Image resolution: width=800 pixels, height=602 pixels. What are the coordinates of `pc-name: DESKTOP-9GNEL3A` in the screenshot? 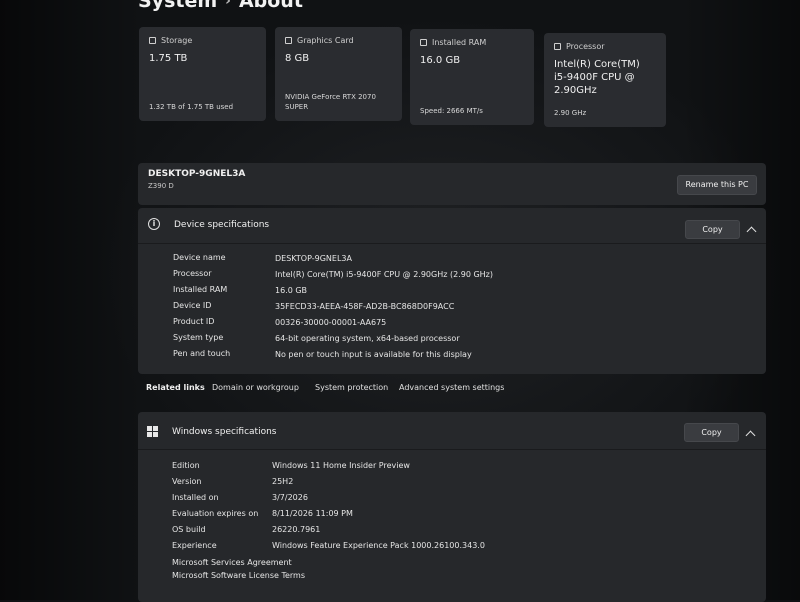 It's located at (197, 174).